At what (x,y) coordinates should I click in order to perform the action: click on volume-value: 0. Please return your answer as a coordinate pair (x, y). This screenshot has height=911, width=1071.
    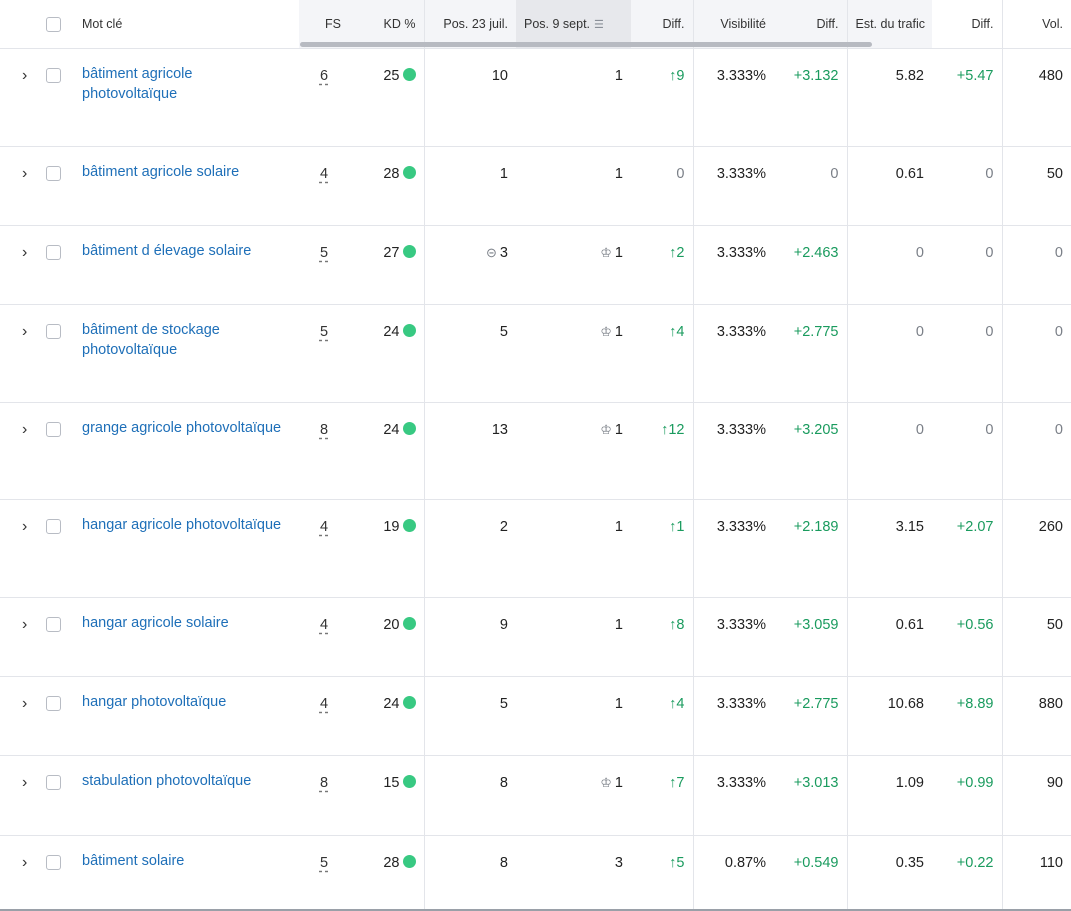
    Looking at the image, I should click on (1058, 332).